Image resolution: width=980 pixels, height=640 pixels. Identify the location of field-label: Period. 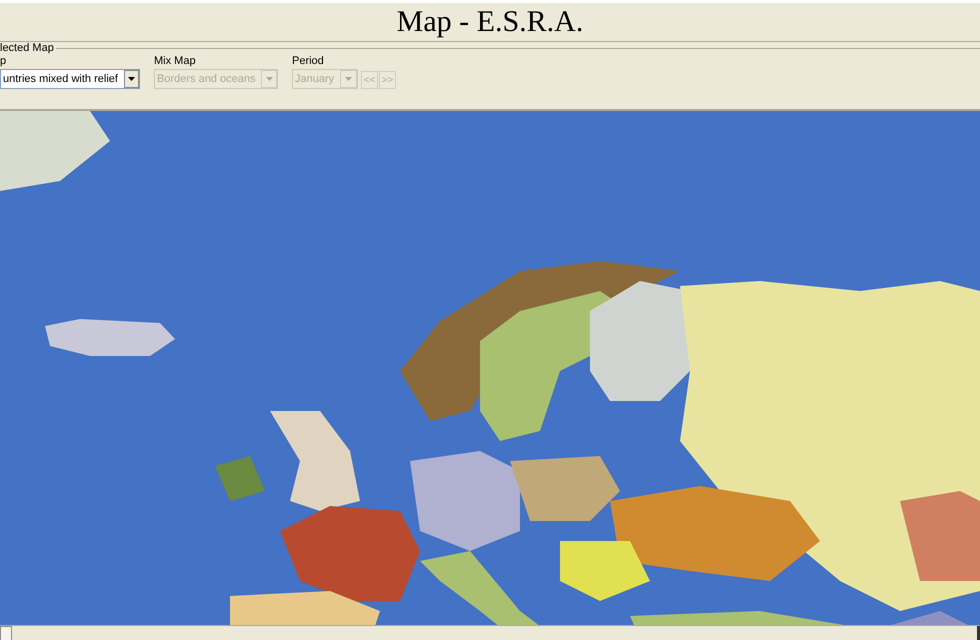
(308, 61).